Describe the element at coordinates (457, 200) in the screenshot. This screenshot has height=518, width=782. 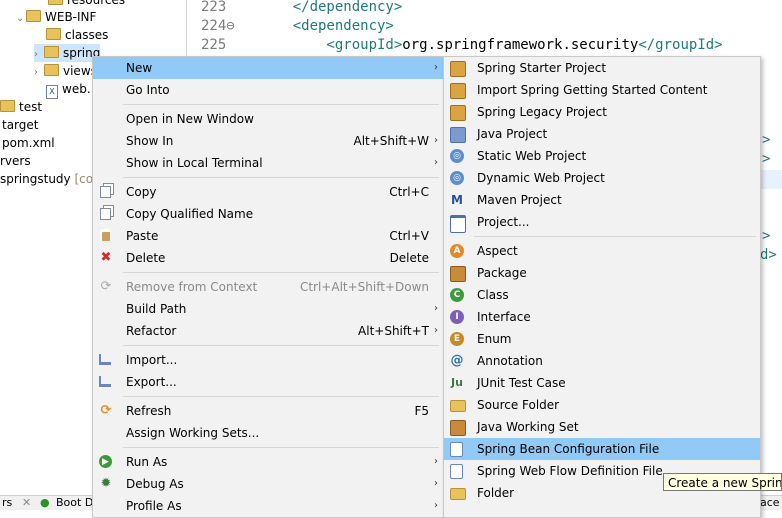
I see `maven-icon: M` at that location.